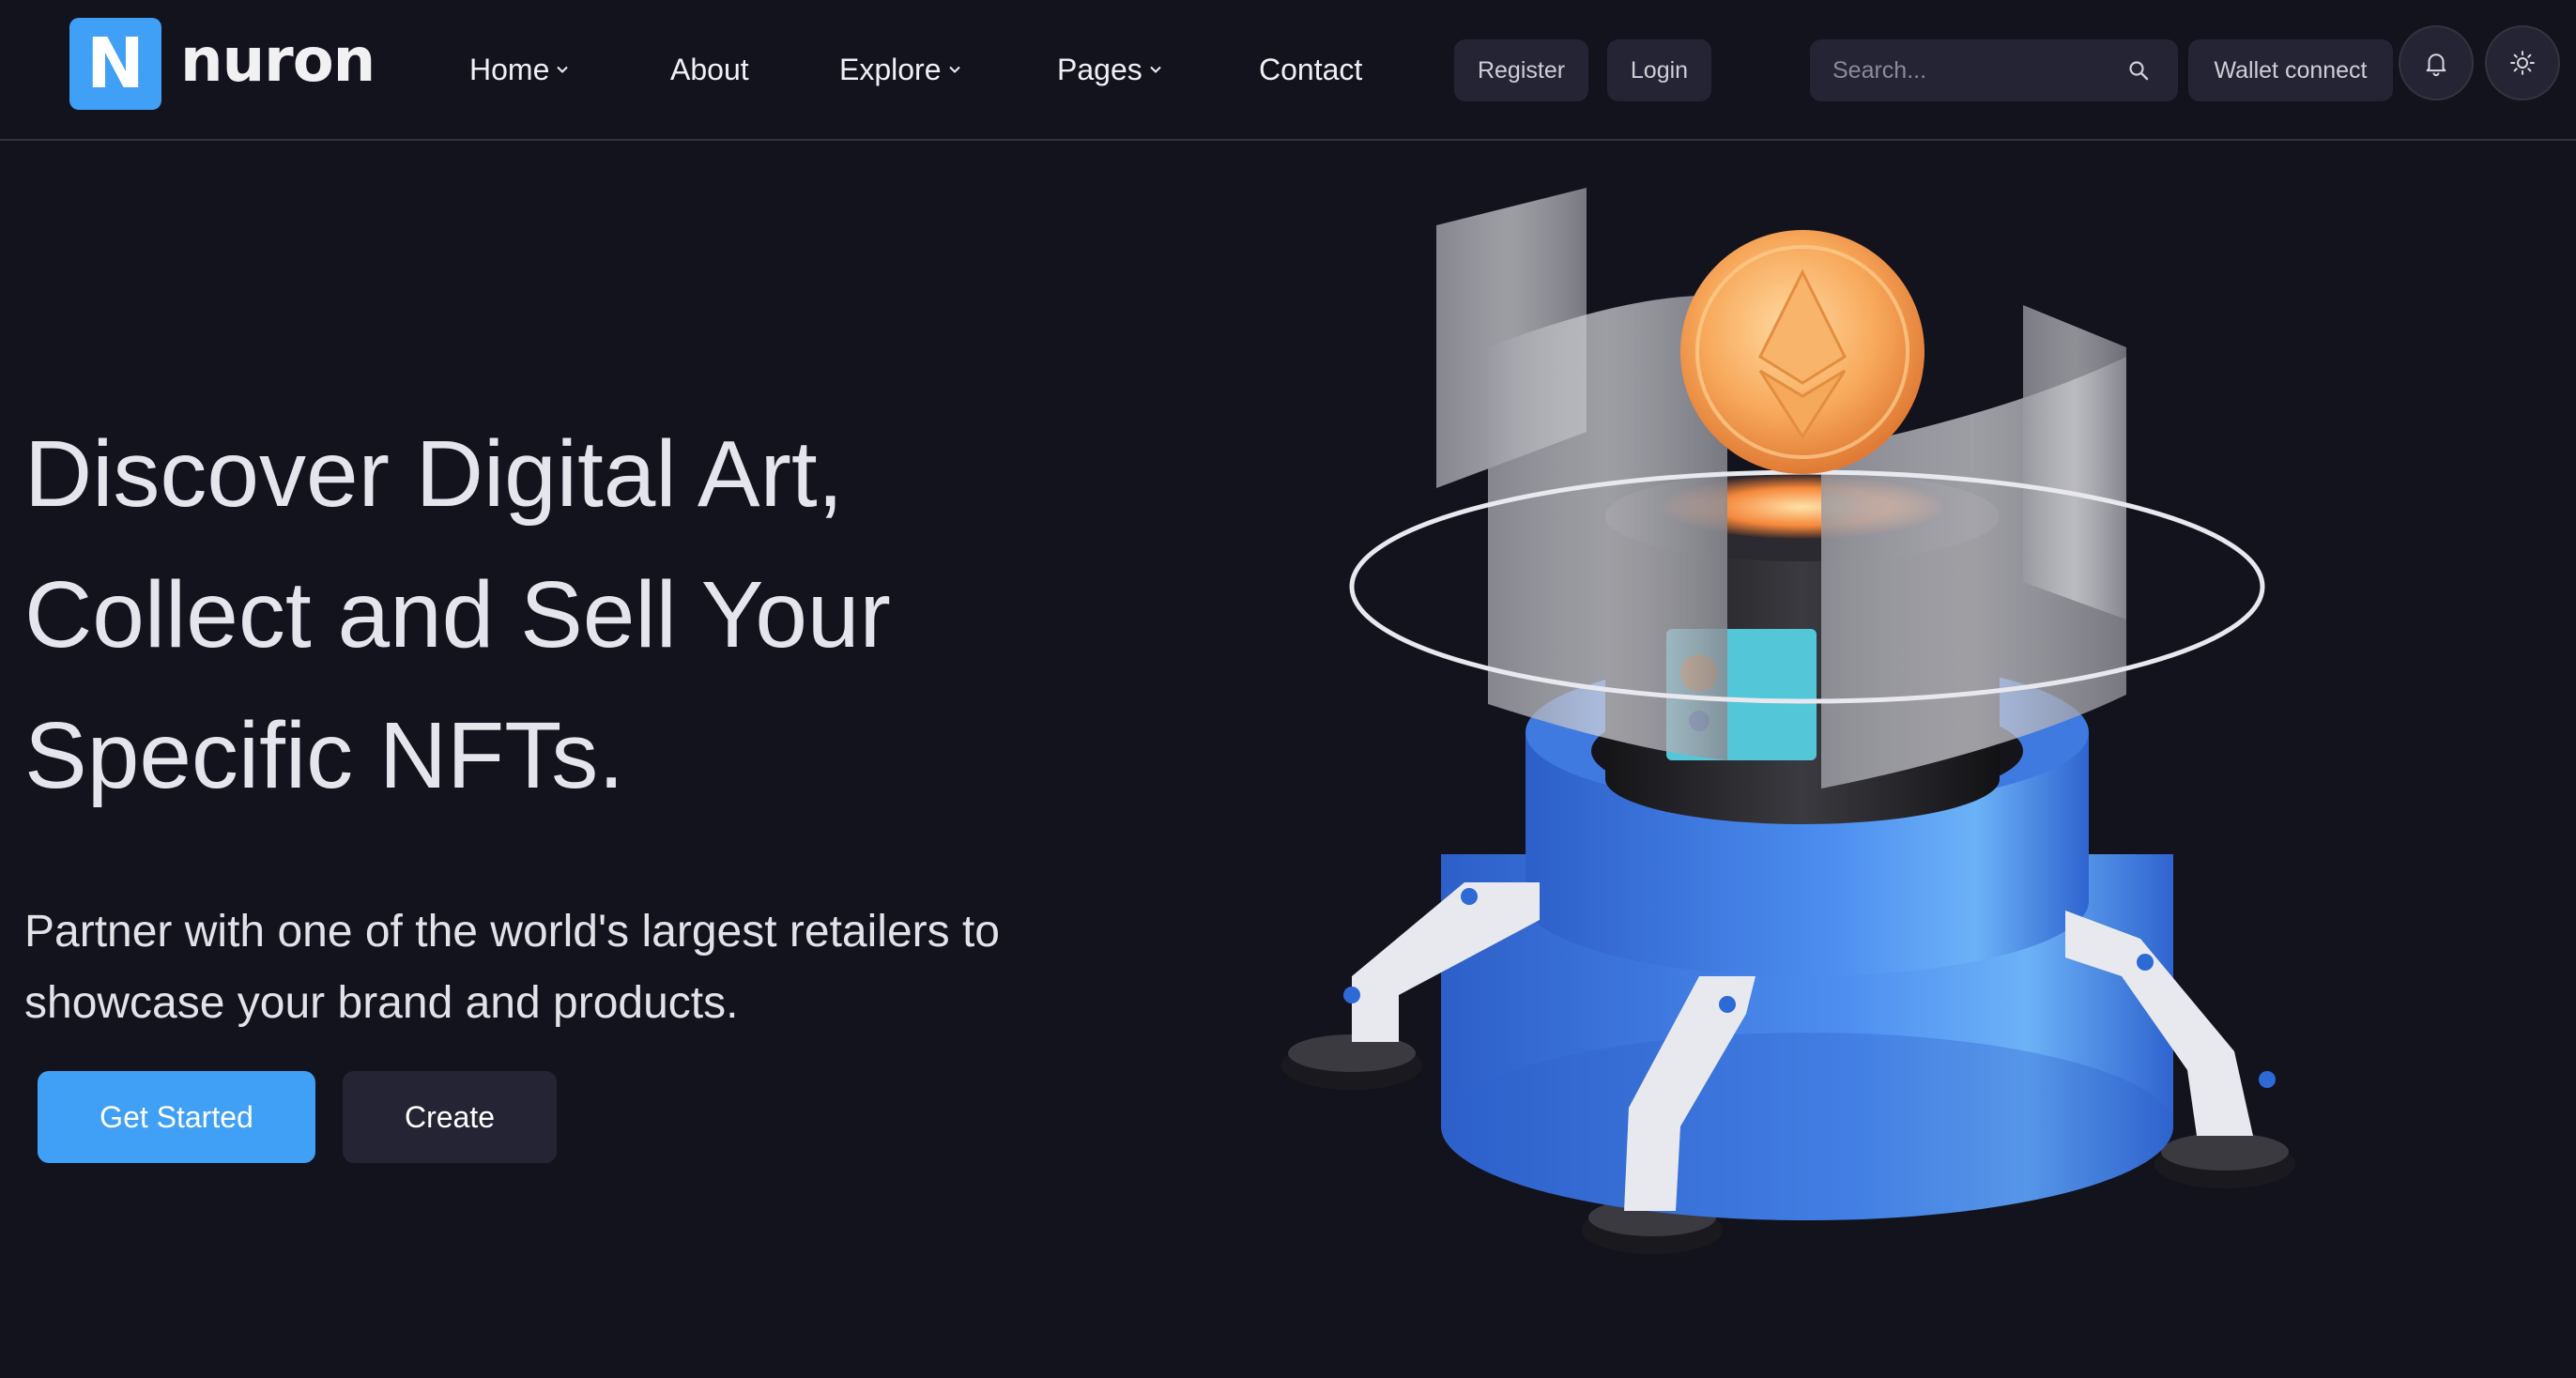  I want to click on logo-text: nuron, so click(278, 61).